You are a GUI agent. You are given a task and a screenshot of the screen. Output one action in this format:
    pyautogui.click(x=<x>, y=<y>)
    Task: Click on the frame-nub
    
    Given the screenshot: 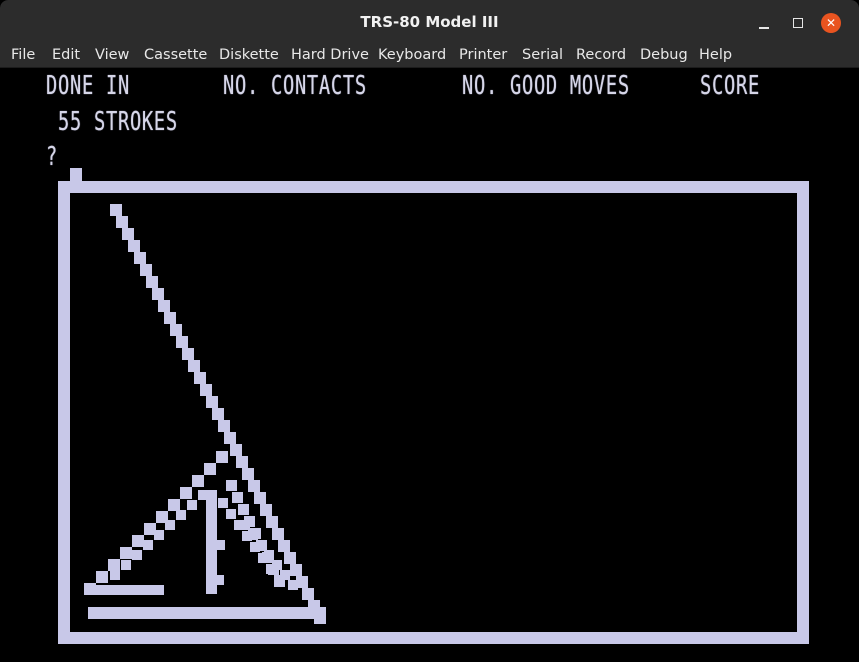 What is the action you would take?
    pyautogui.click(x=76, y=175)
    